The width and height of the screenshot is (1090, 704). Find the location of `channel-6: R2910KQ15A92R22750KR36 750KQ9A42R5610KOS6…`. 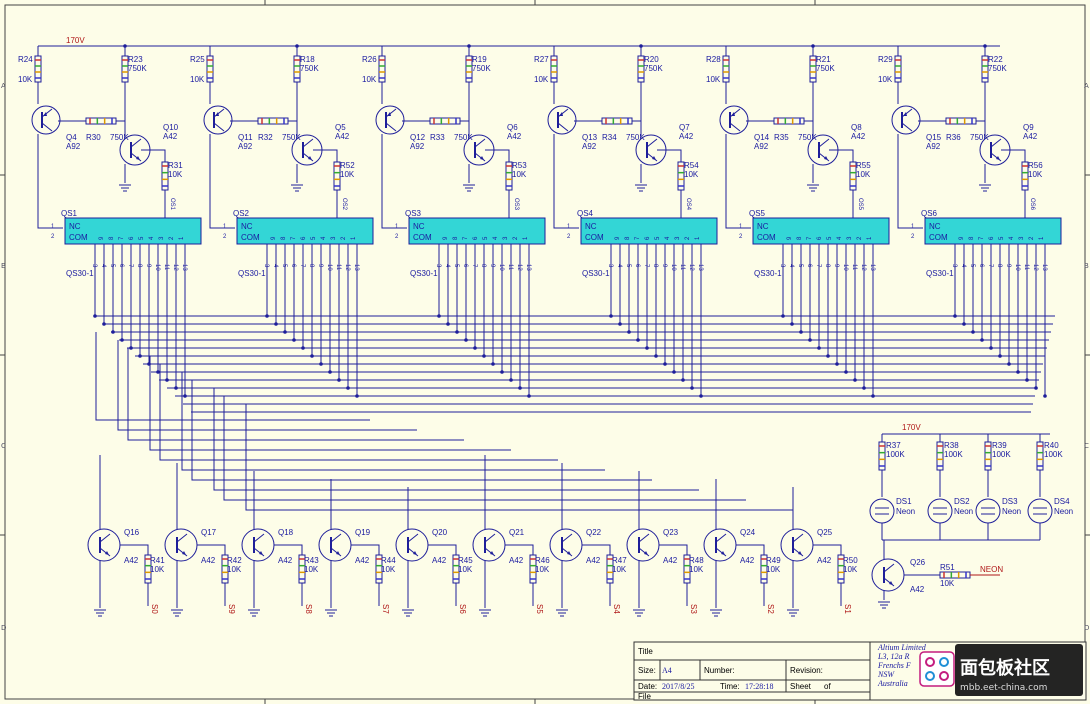

channel-6: R2910KQ15A92R22750KR36 750KQ9A42R5610KOS6… is located at coordinates (970, 221).